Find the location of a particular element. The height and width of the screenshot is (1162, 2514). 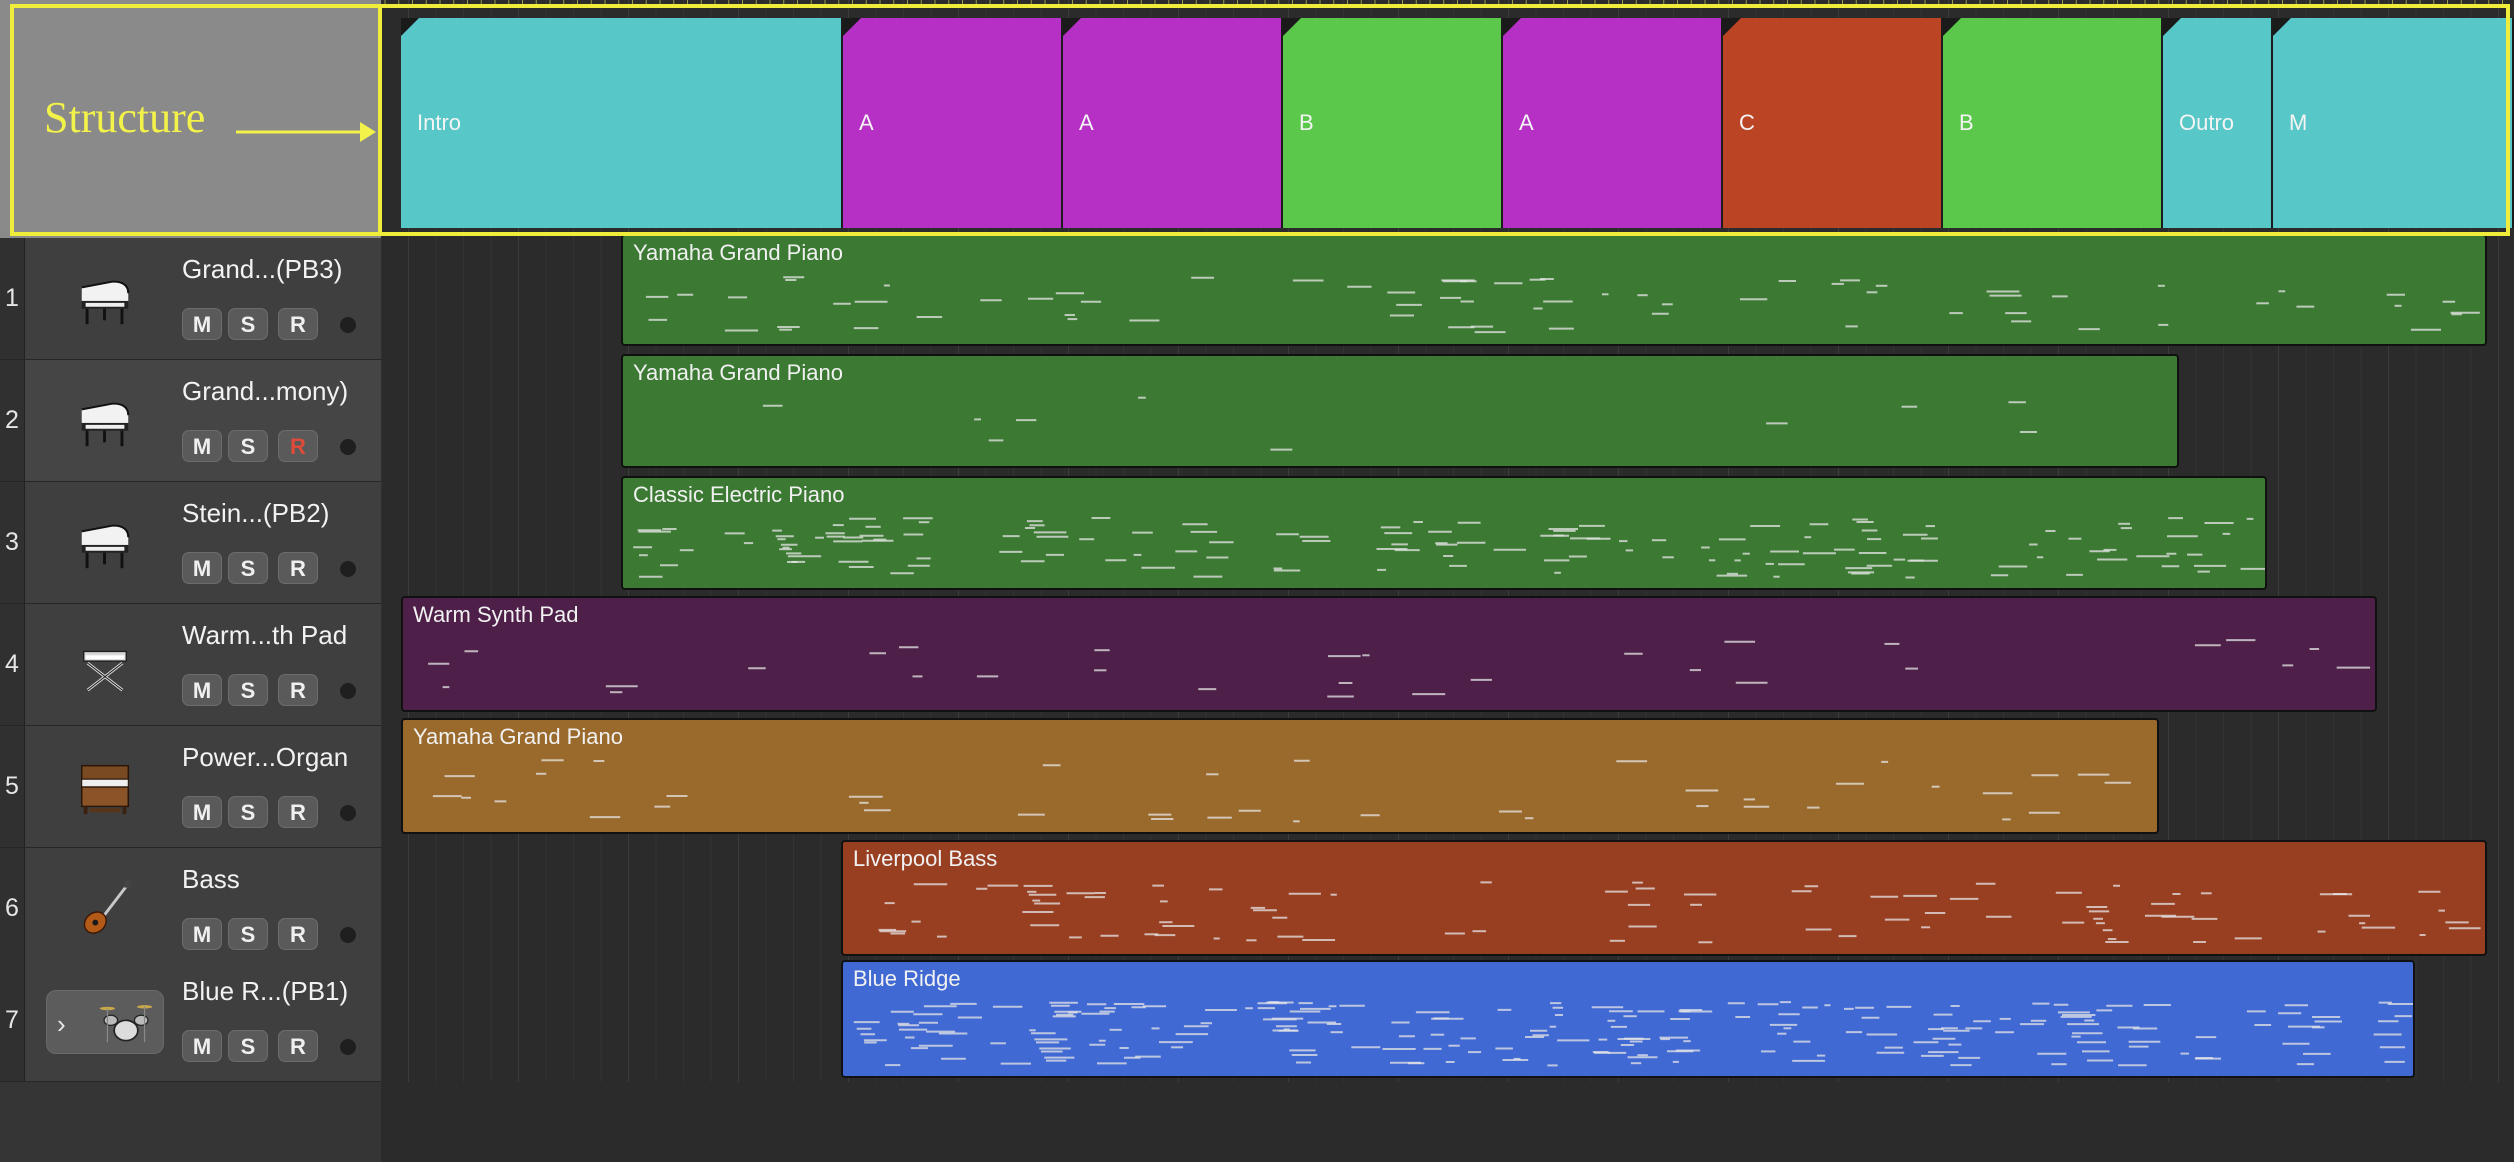

track-header-2: 2 Grand...mony) M S R is located at coordinates (190, 421).